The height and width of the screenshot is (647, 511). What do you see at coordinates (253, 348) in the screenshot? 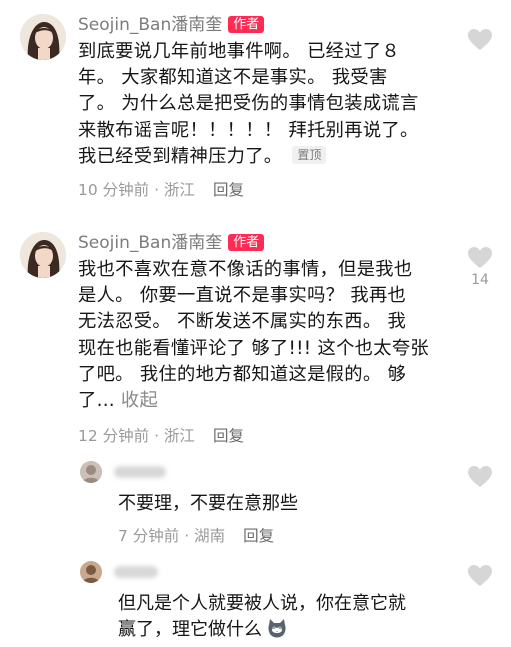
I see `comment-line: 现在也能看懂评论了 够了!!! 这个也太夸张` at bounding box center [253, 348].